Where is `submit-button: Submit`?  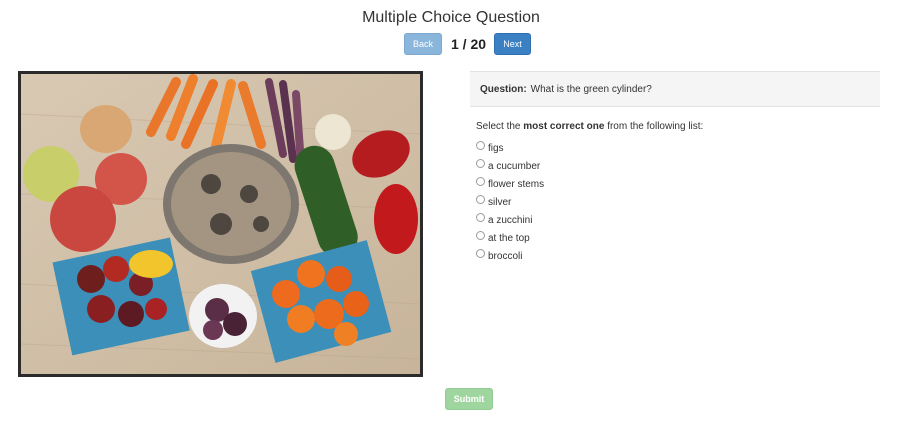 submit-button: Submit is located at coordinates (469, 399).